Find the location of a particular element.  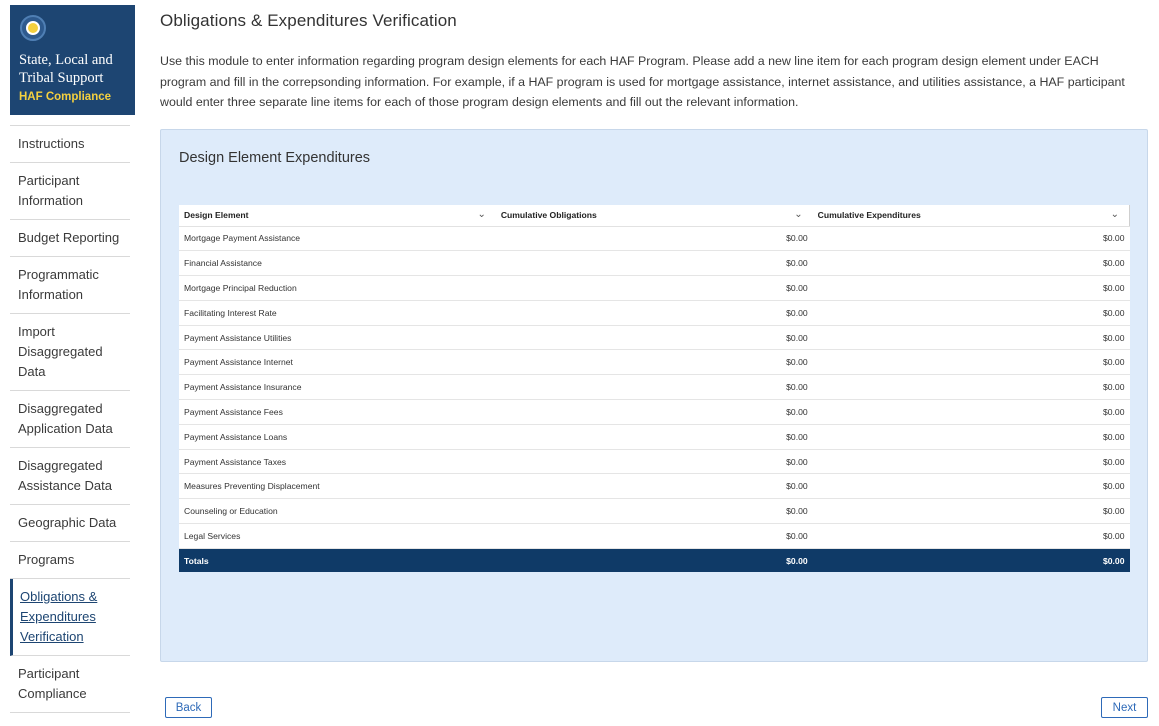

sidebar-item-programs: Programs is located at coordinates (70, 560).